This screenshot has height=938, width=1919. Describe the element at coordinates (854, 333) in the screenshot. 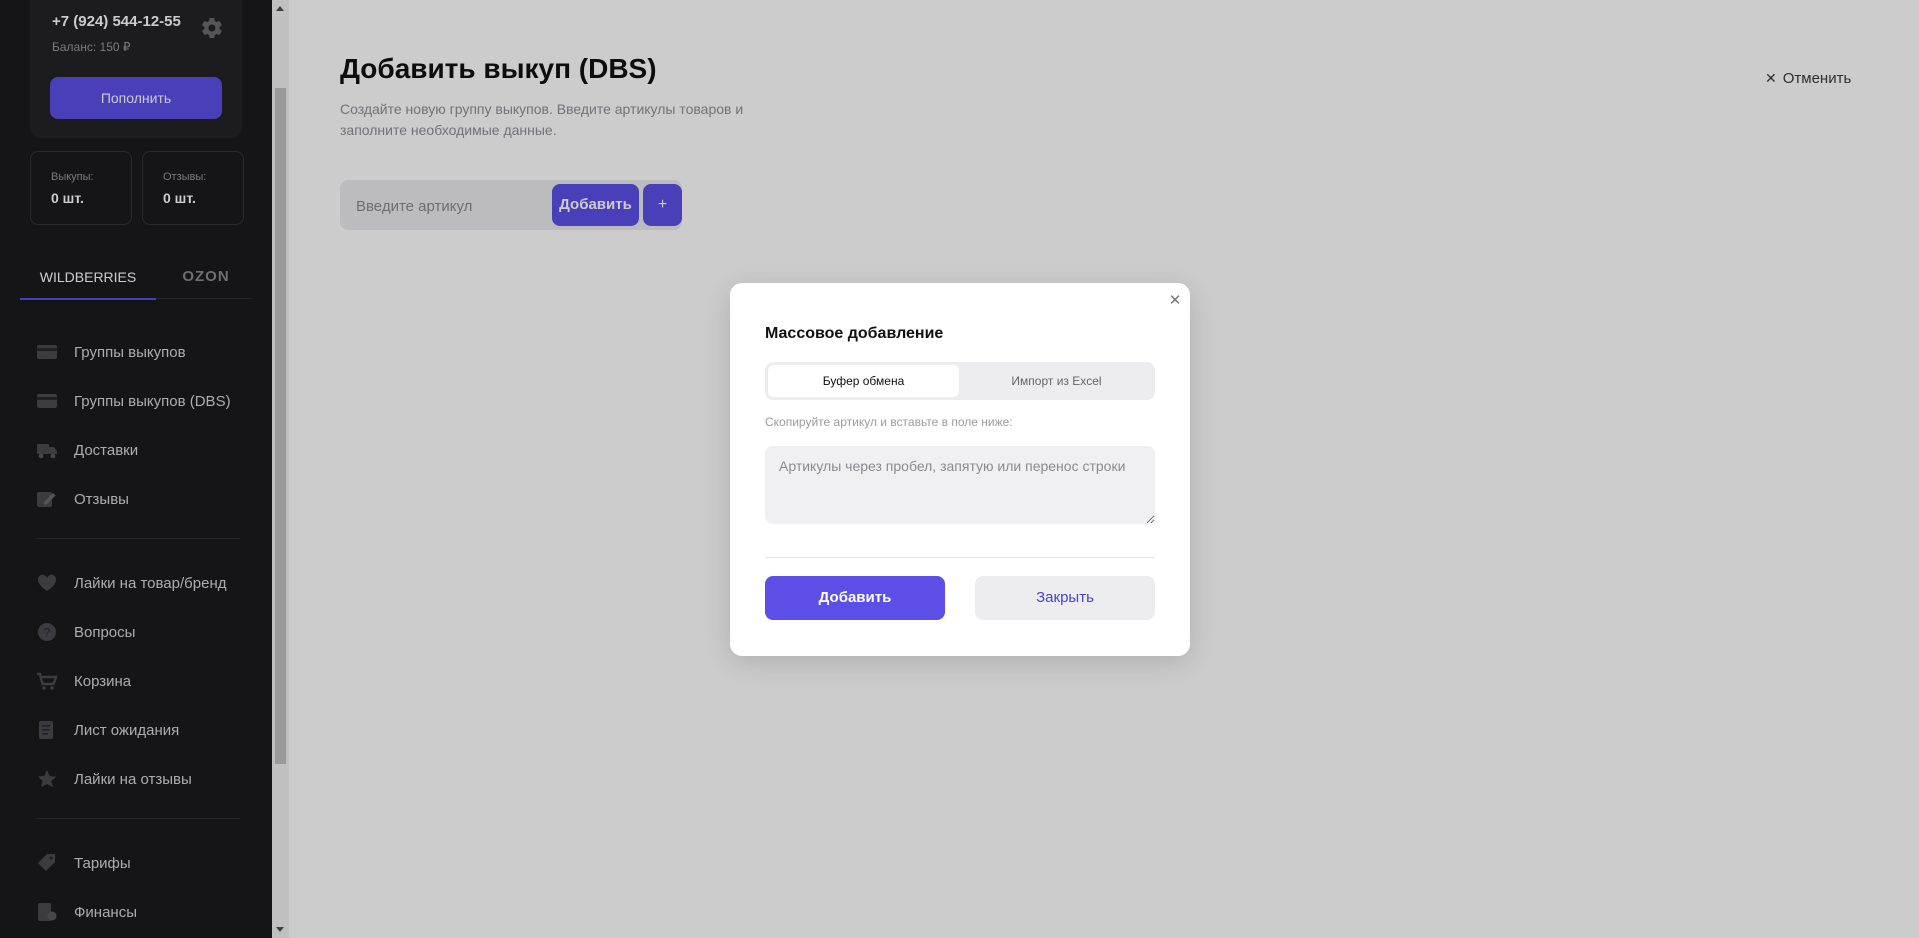

I see `modal-title: Массовое добавление` at that location.